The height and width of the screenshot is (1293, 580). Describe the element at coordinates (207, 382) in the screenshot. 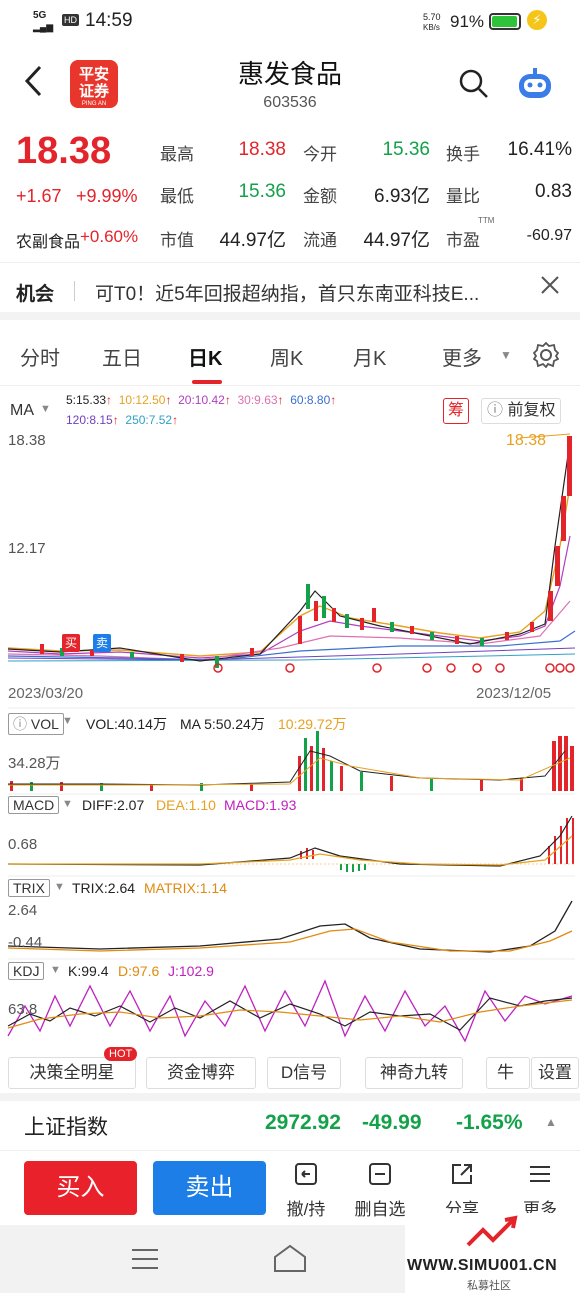

I see `active-tab-indicator` at that location.